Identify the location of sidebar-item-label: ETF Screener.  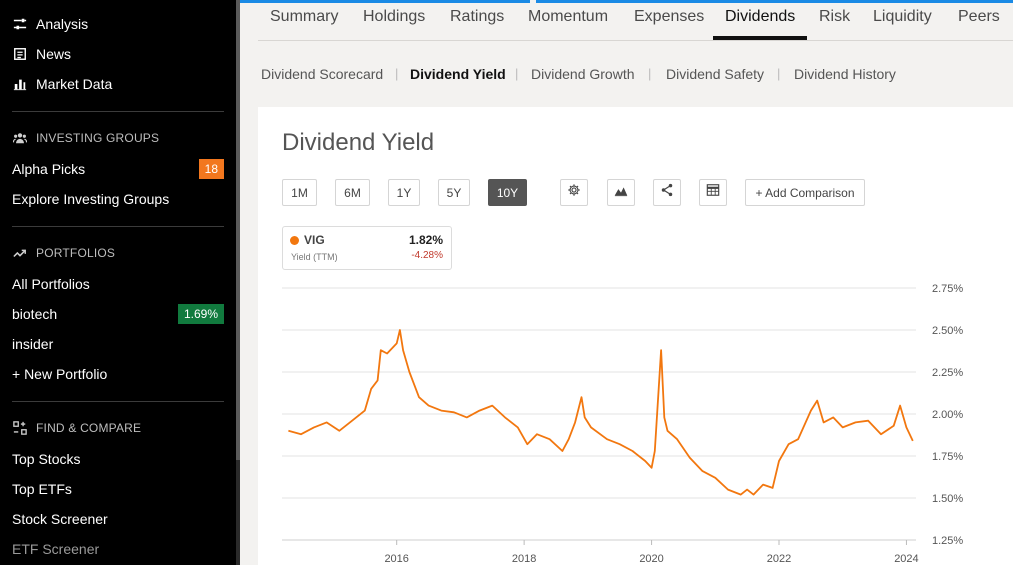
(56, 549).